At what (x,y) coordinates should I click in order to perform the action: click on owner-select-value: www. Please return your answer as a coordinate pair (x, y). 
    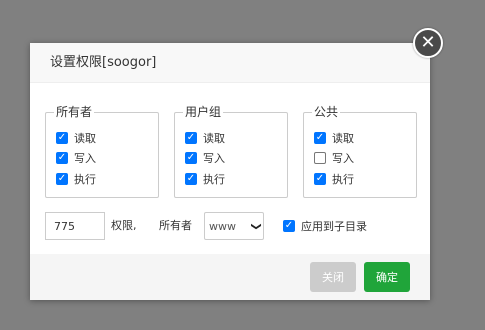
    Looking at the image, I should click on (222, 226).